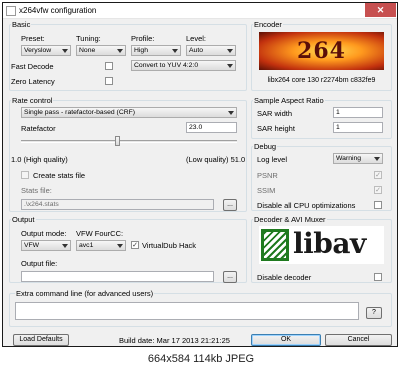  I want to click on extra-title: Extra command line (for advanced users), so click(85, 293).